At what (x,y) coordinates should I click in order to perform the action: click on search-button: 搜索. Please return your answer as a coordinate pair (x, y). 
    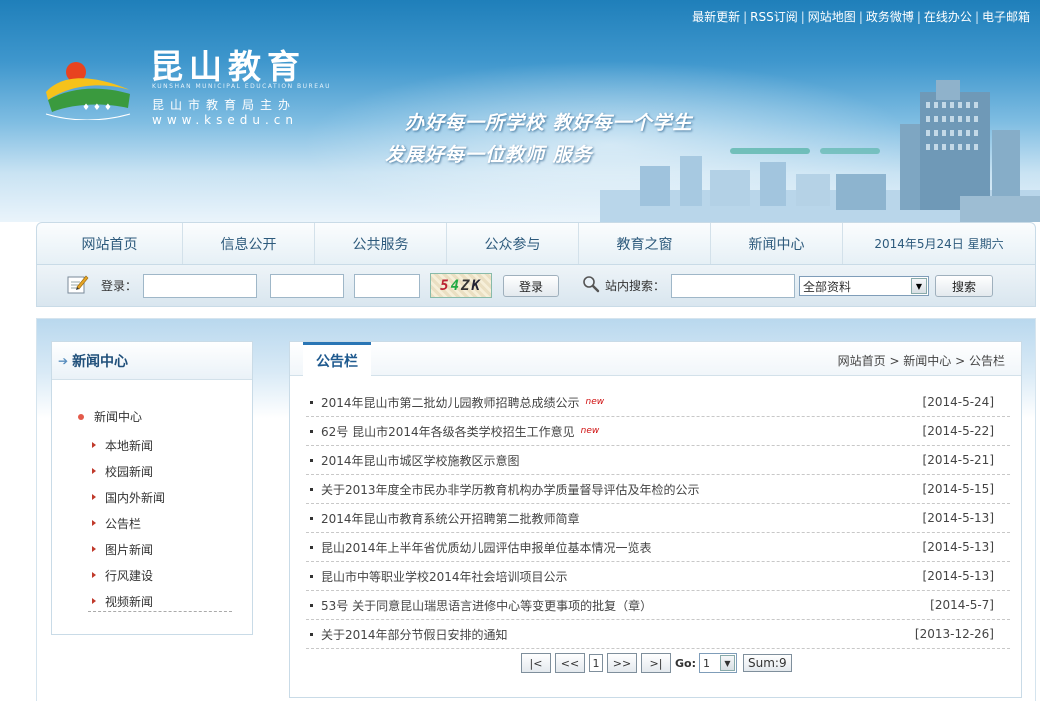
    Looking at the image, I should click on (964, 286).